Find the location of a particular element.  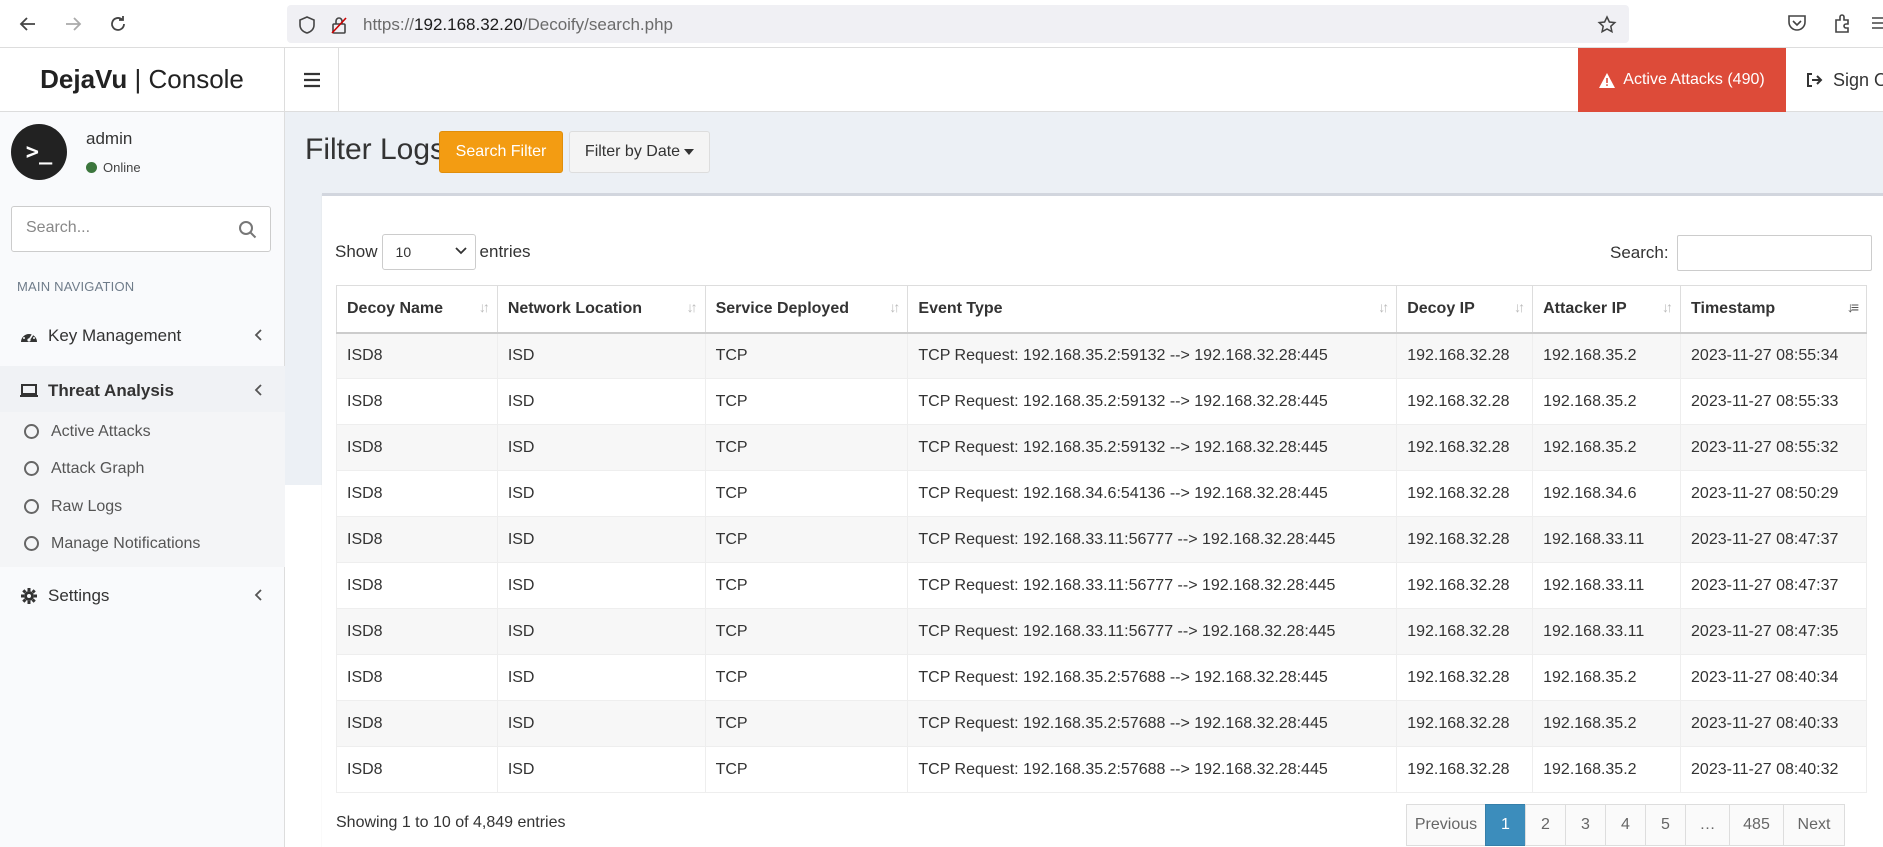

search-icon is located at coordinates (248, 230).